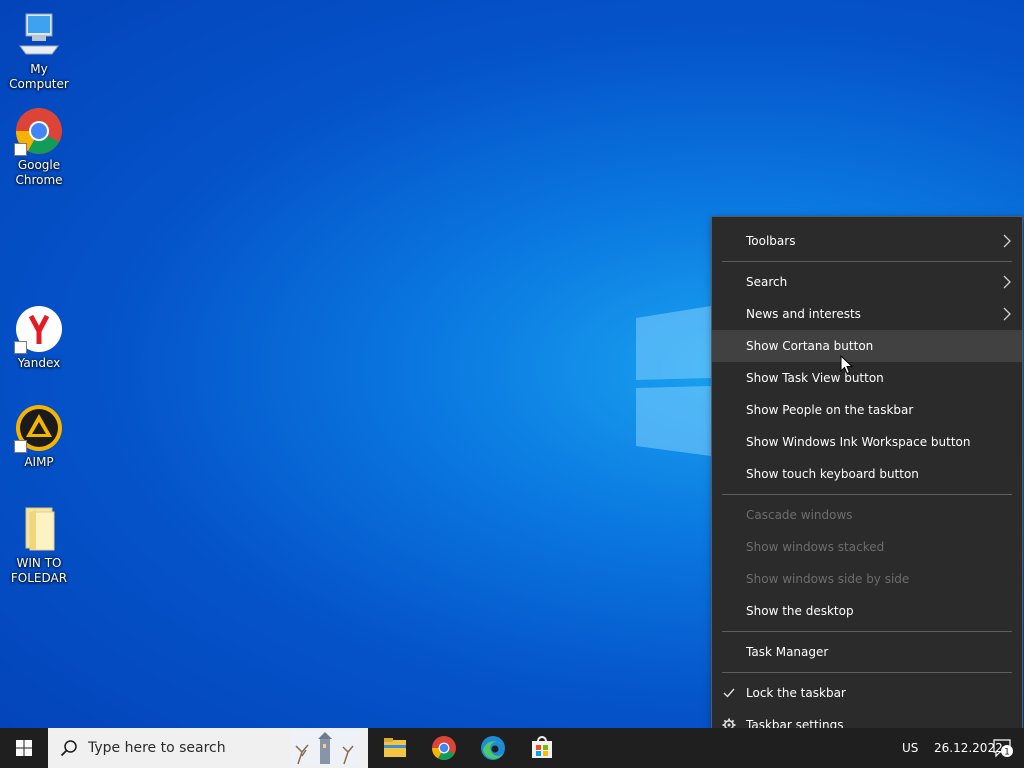 This screenshot has height=768, width=1024. I want to click on edge-icon, so click(493, 748).